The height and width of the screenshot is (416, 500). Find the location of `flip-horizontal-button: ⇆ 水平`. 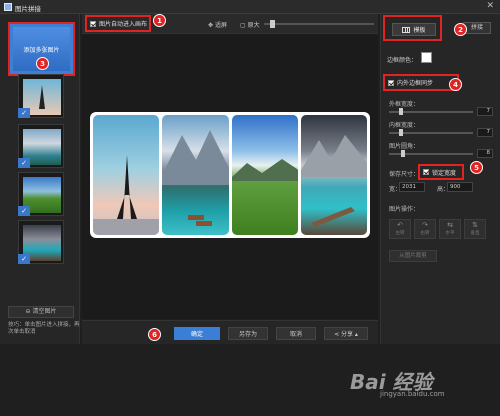

flip-horizontal-button: ⇆ 水平 is located at coordinates (450, 229).